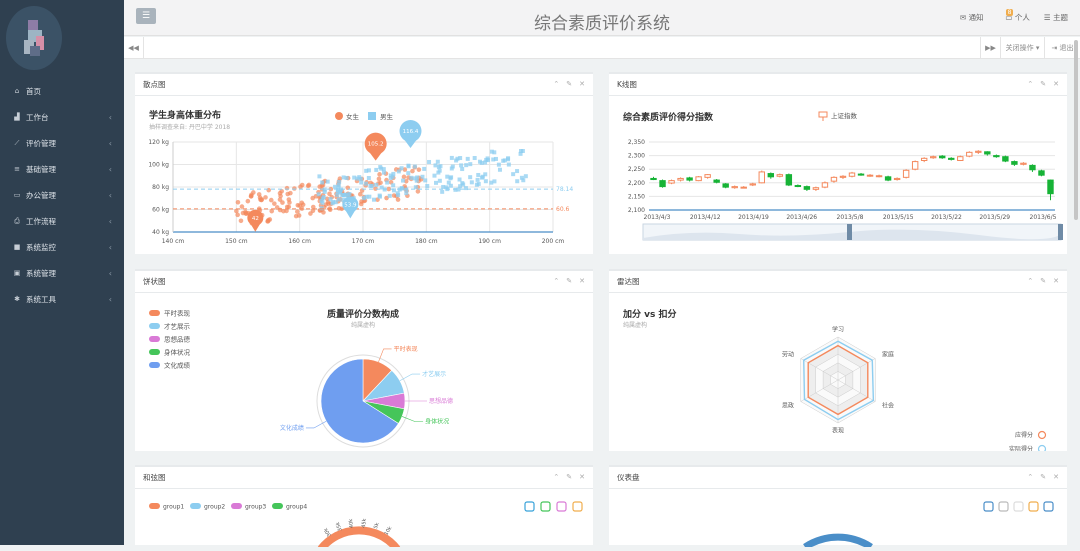  I want to click on x-tick-label: 2013/4/3, so click(657, 217).